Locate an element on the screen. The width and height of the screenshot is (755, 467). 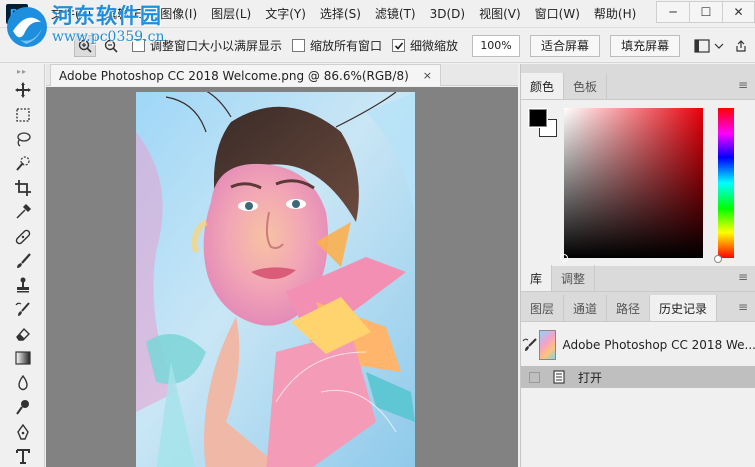
close-document-icon: × is located at coordinates (427, 75).